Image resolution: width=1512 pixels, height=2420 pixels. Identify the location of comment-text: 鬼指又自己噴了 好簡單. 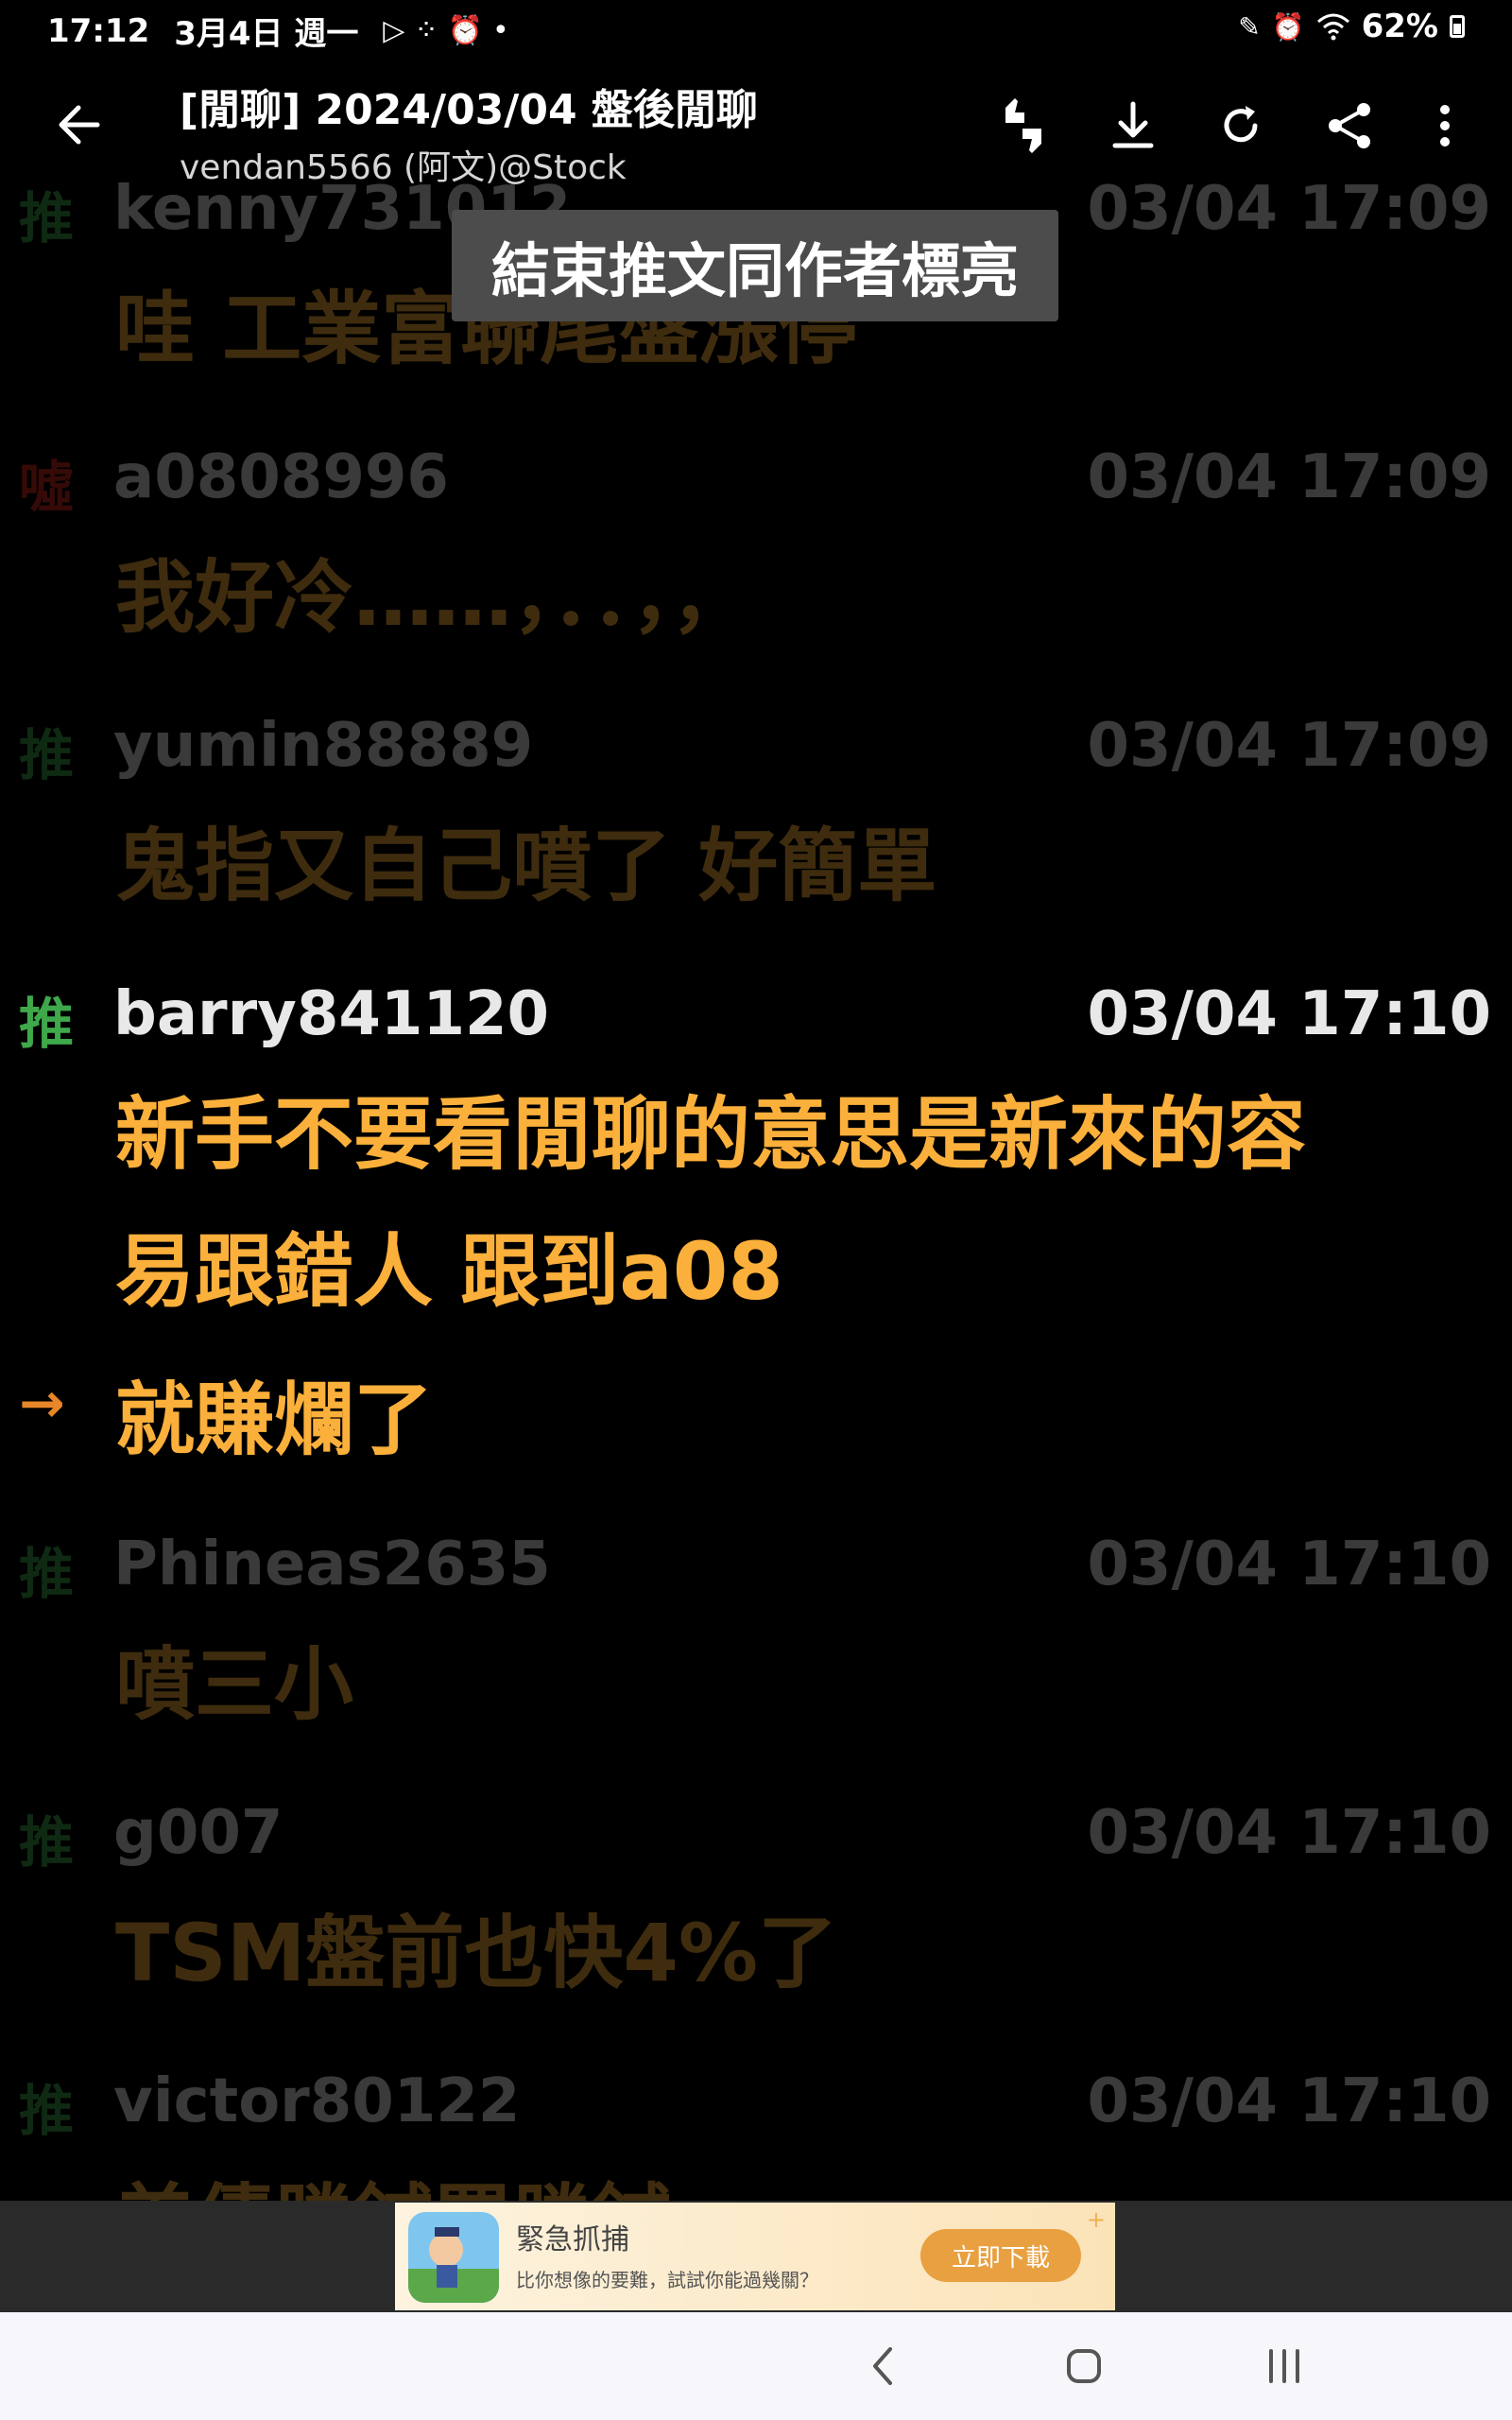
(526, 866).